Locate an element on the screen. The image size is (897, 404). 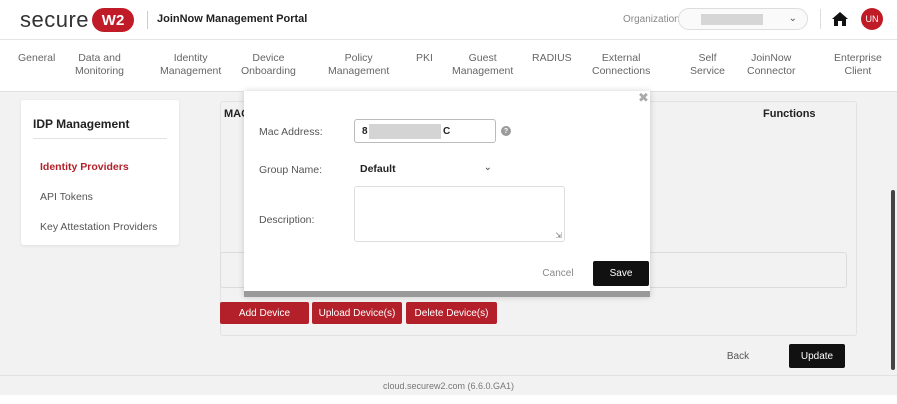
modal-bottom-bar is located at coordinates (447, 294).